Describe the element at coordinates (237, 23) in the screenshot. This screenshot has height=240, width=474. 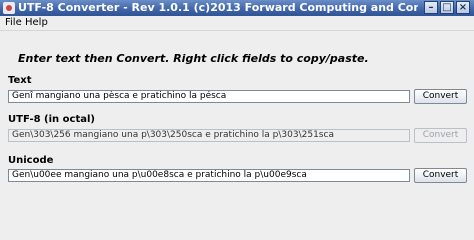
I see `menu-bar: File Help` at that location.